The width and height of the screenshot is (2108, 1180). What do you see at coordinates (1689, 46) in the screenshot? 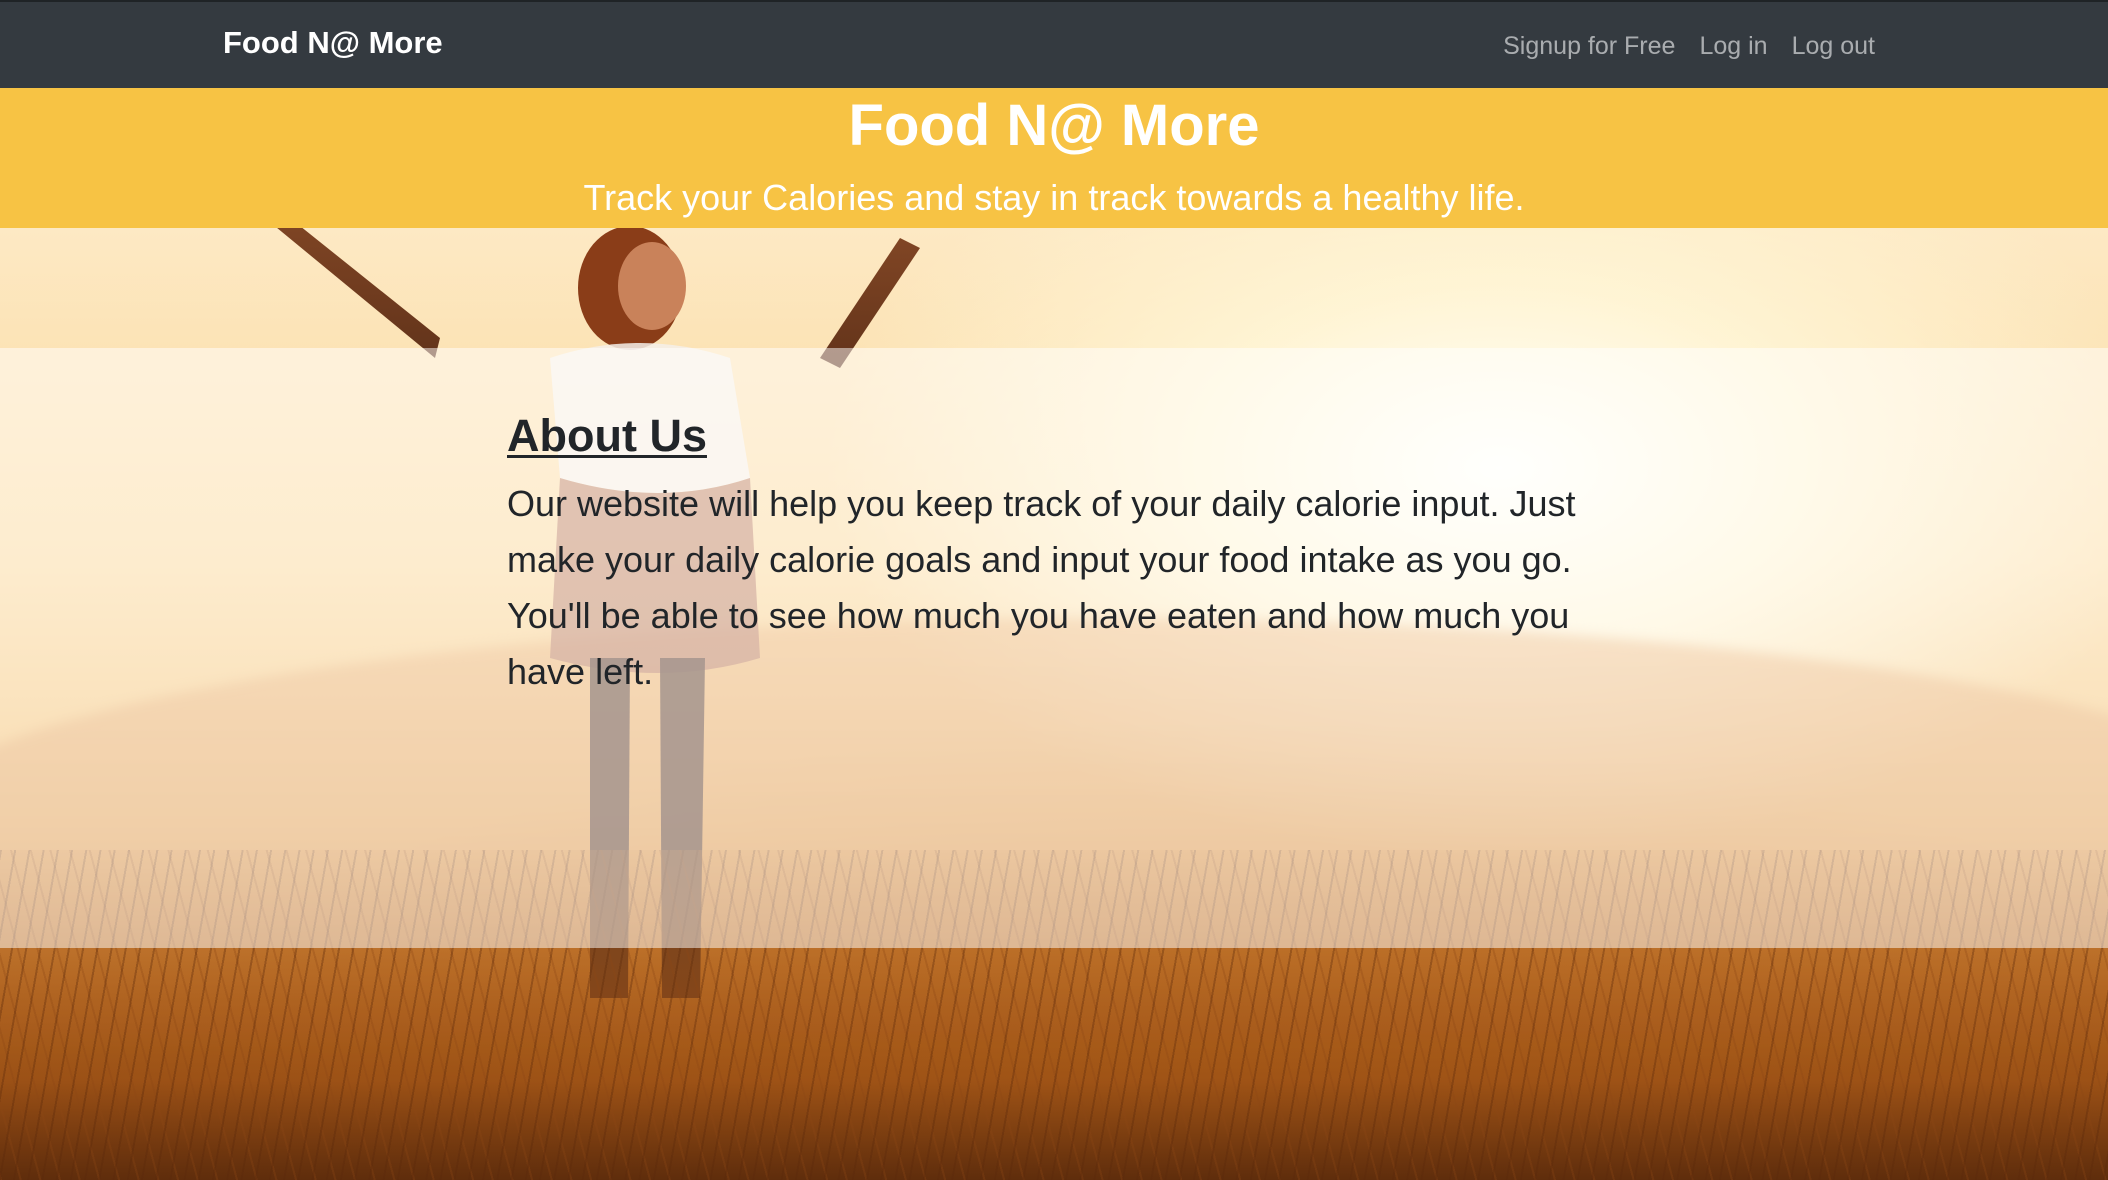
I see `nav-links: Signup for Free Log in Log out` at bounding box center [1689, 46].